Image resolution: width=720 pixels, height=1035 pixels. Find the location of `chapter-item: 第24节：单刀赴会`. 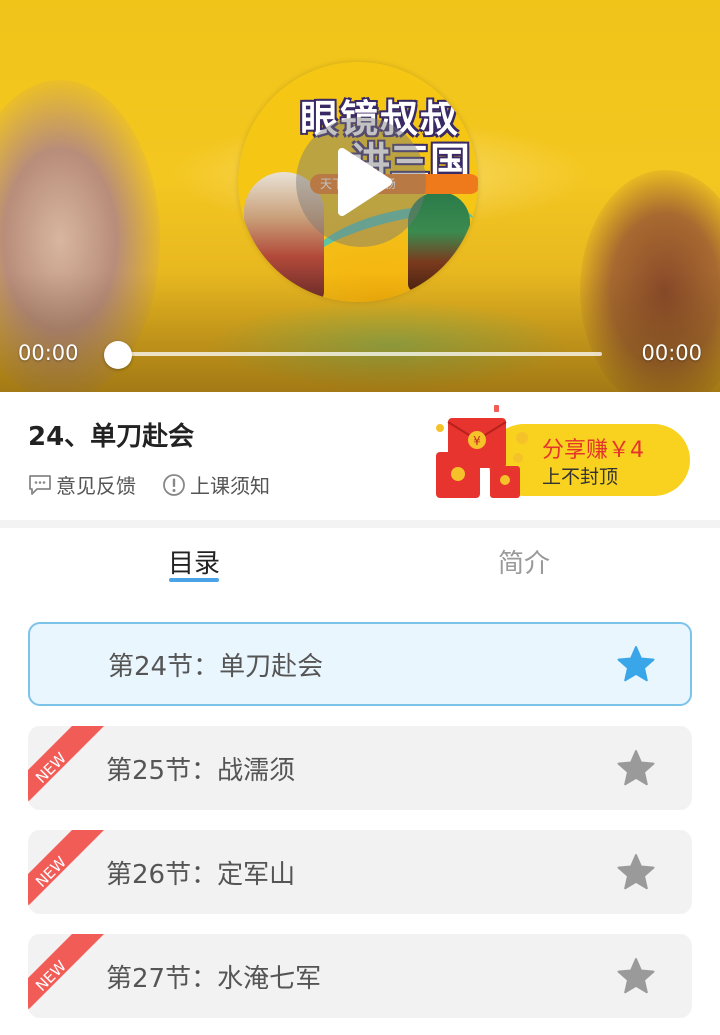

chapter-item: 第24节：单刀赴会 is located at coordinates (360, 664).